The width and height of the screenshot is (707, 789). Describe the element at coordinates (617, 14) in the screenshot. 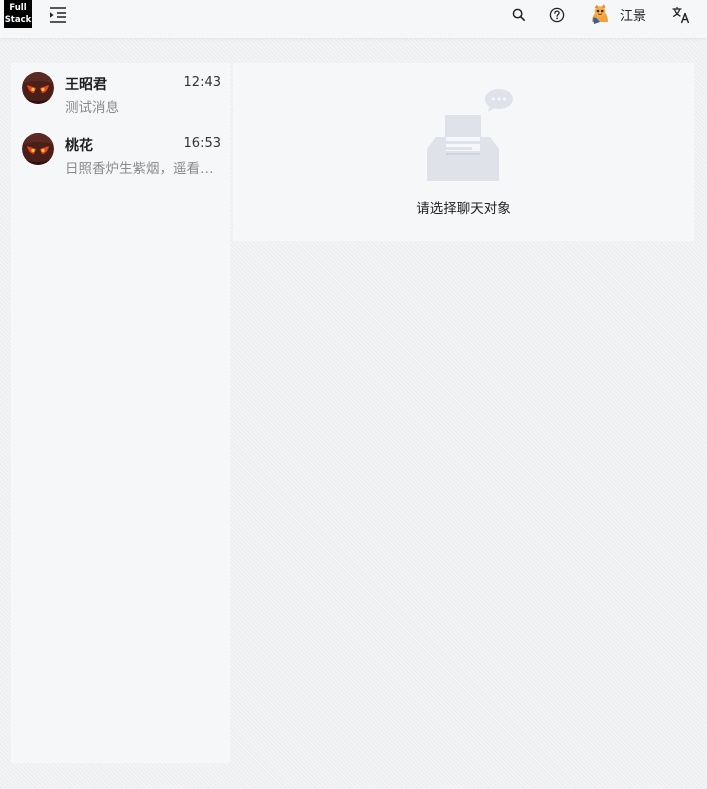

I see `user-menu: 江景` at that location.